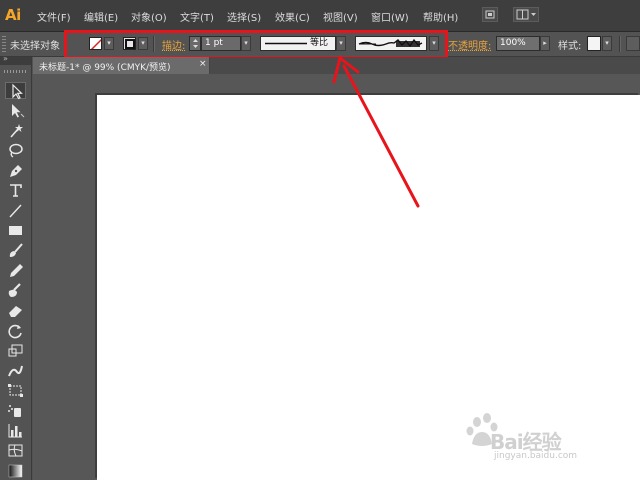 The image size is (640, 480). Describe the element at coordinates (545, 43) in the screenshot. I see `opacity-dropdown: ▸` at that location.